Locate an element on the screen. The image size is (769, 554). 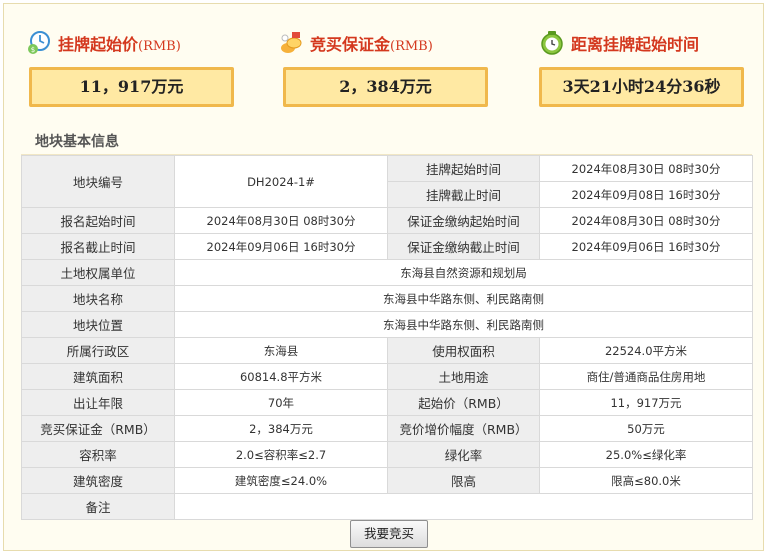
start-price-cell: 11，917万元 is located at coordinates (646, 402).